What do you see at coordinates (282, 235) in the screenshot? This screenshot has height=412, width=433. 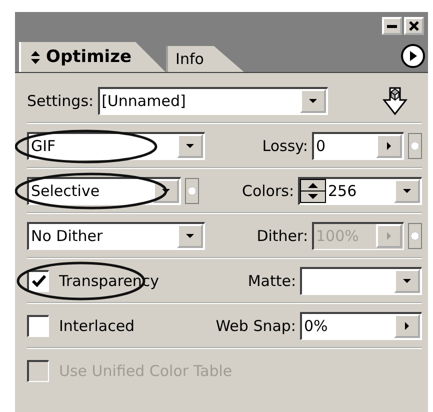 I see `dither-label: Dither:` at bounding box center [282, 235].